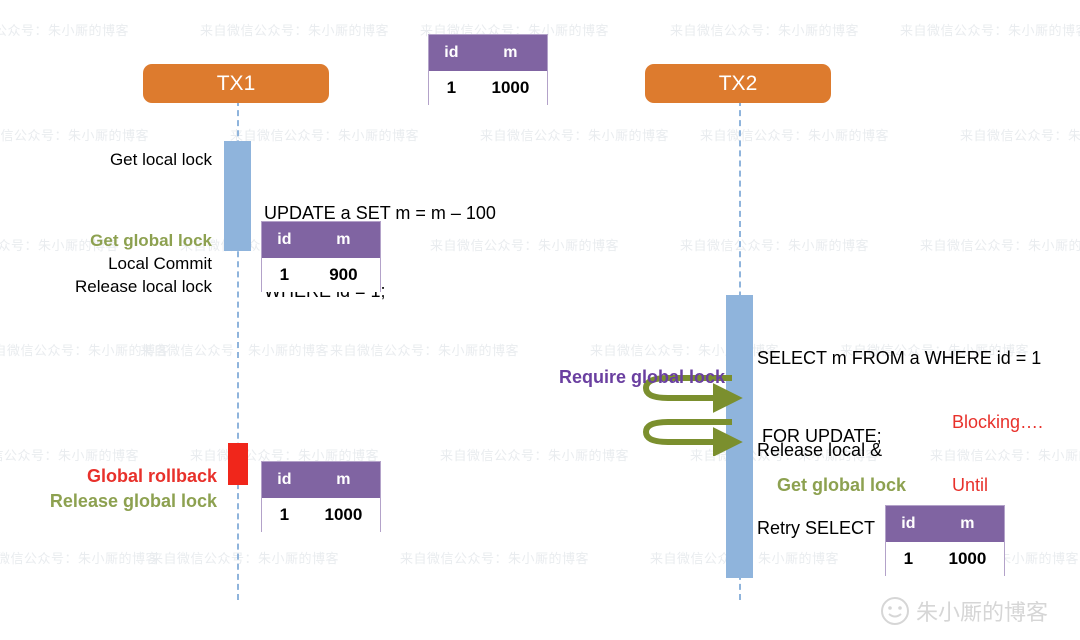  I want to click on tx1-header-pill: TX1, so click(236, 83).